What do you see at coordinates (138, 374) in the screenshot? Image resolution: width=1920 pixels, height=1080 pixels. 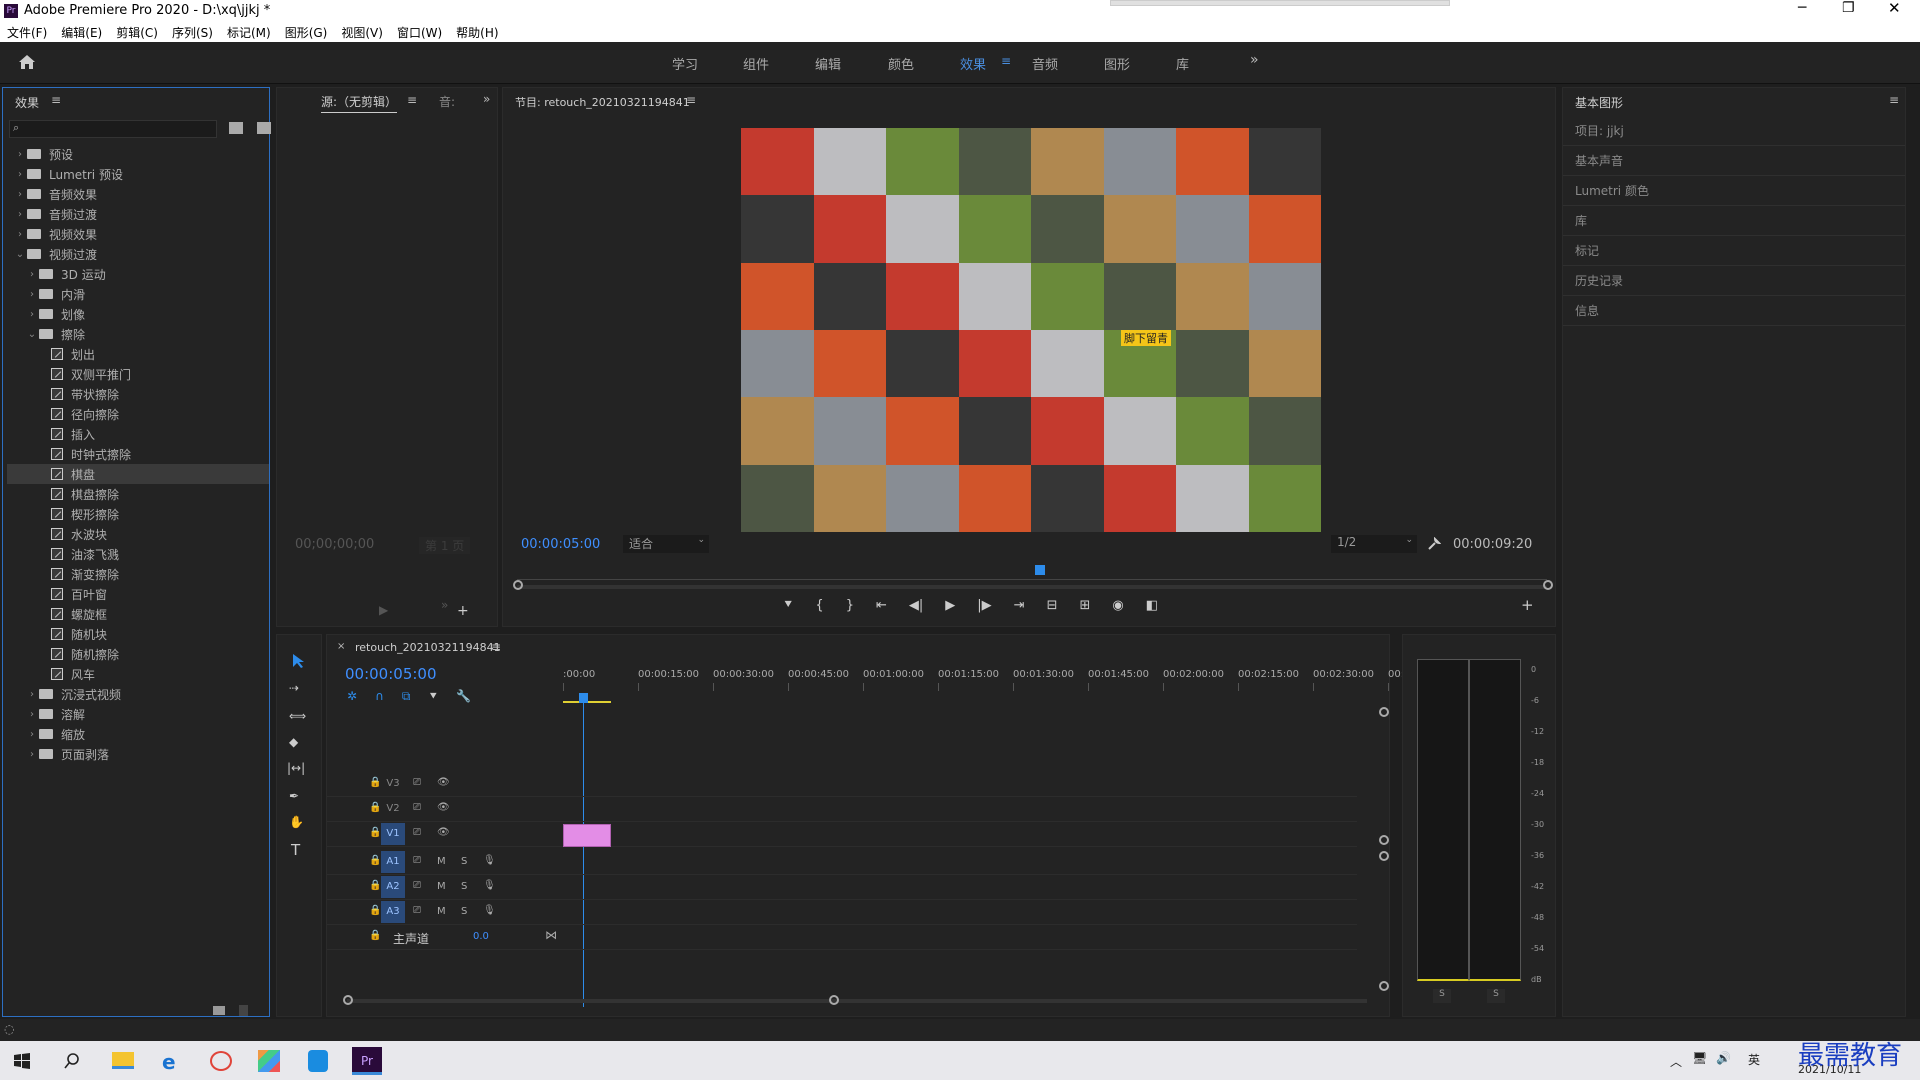 I see `tree-item: 双侧平推门` at bounding box center [138, 374].